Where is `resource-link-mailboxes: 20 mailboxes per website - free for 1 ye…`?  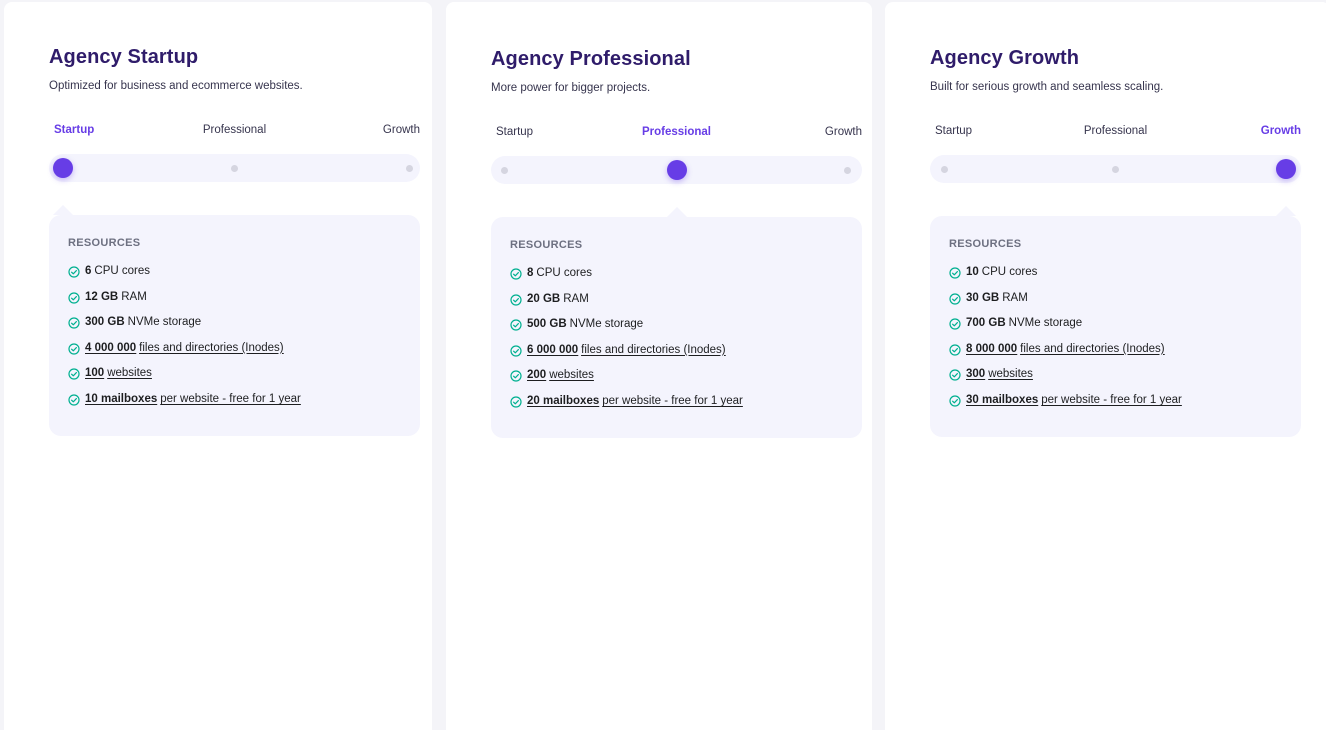 resource-link-mailboxes: 20 mailboxes per website - free for 1 ye… is located at coordinates (626, 408).